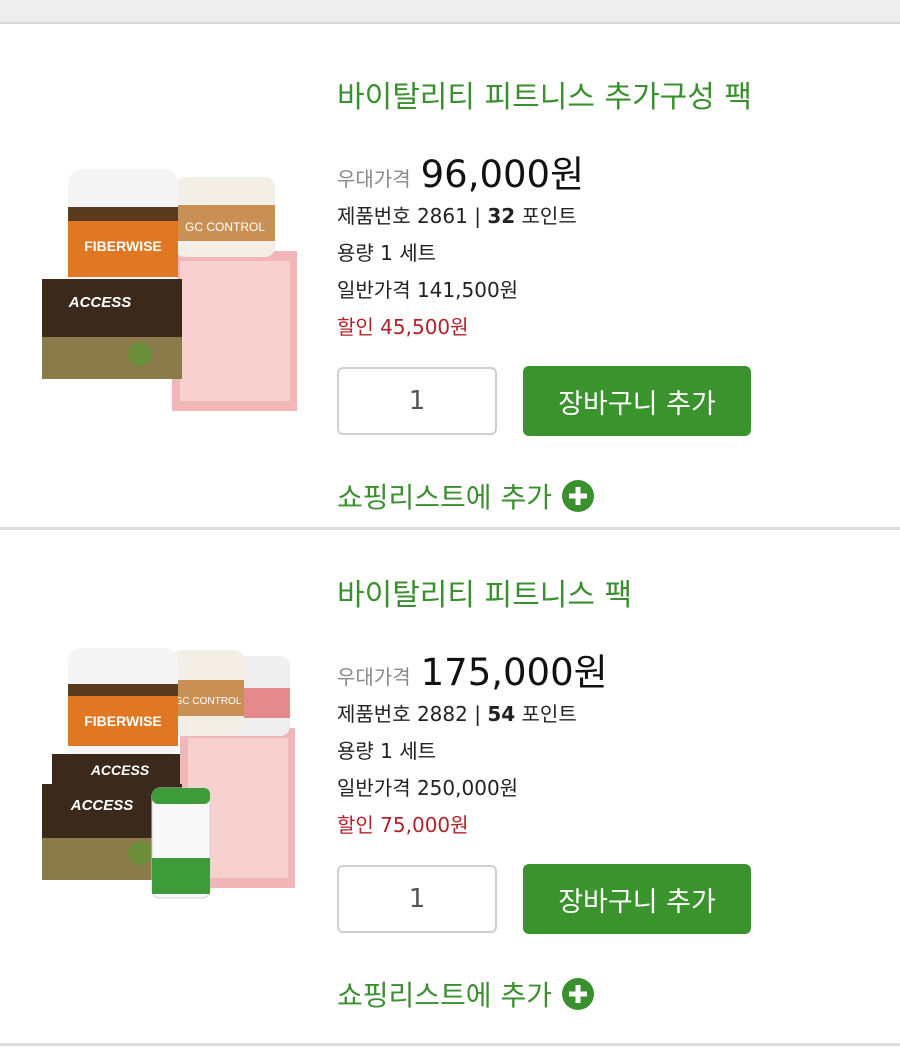 The height and width of the screenshot is (1062, 900). What do you see at coordinates (607, 170) in the screenshot?
I see `price-row: 우대가격 96,000원` at bounding box center [607, 170].